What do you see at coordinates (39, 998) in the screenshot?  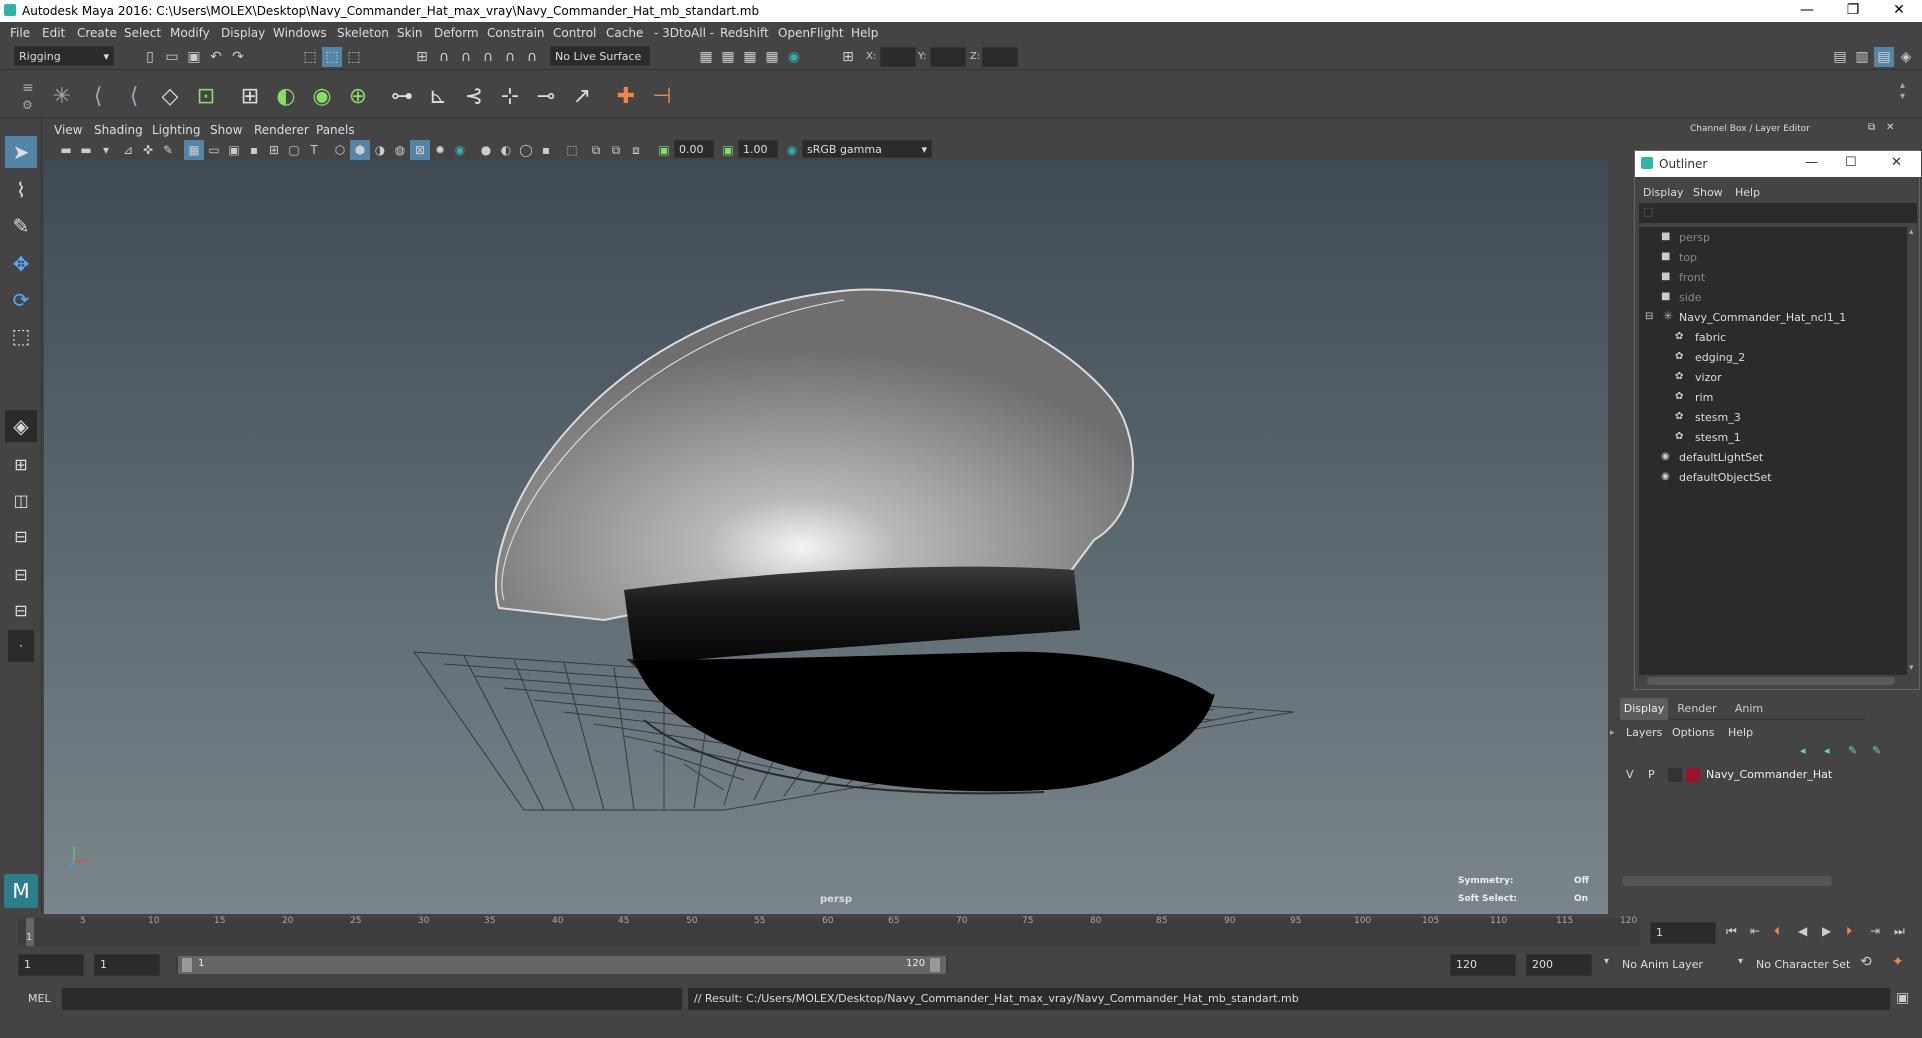 I see `script-language-label: MEL` at bounding box center [39, 998].